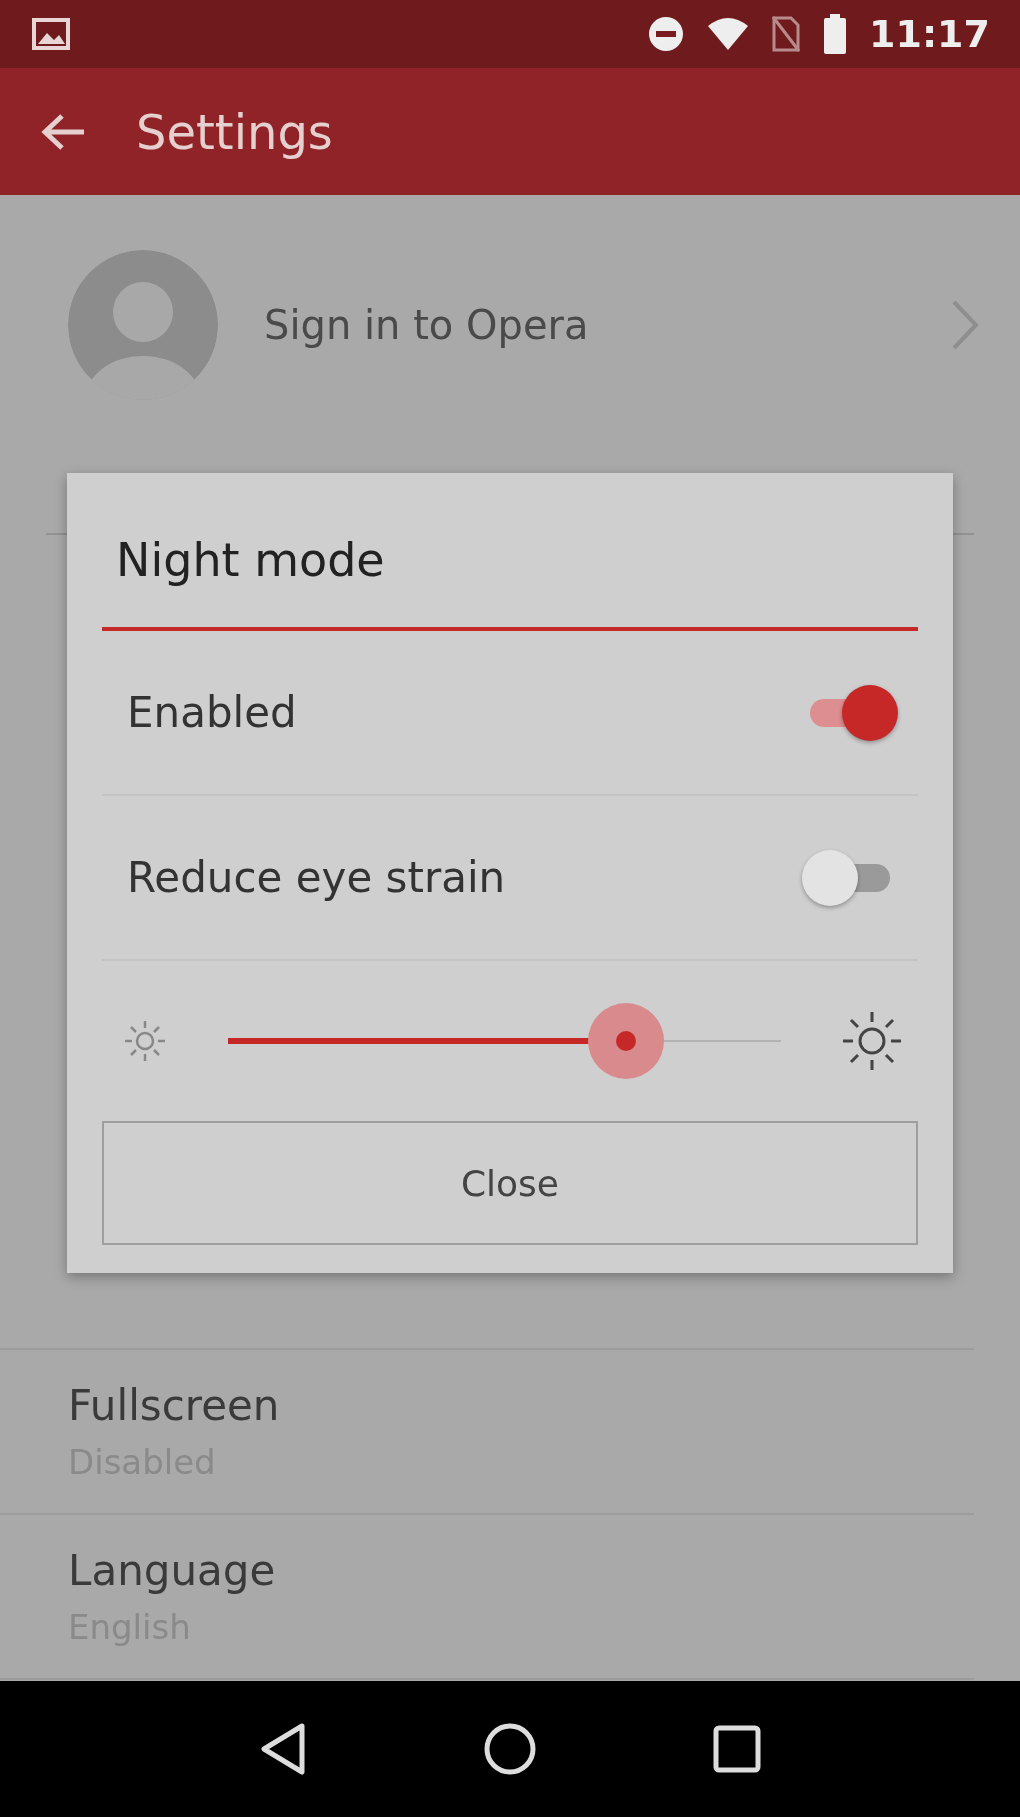 The height and width of the screenshot is (1817, 1020). I want to click on dim-sun-icon, so click(145, 1041).